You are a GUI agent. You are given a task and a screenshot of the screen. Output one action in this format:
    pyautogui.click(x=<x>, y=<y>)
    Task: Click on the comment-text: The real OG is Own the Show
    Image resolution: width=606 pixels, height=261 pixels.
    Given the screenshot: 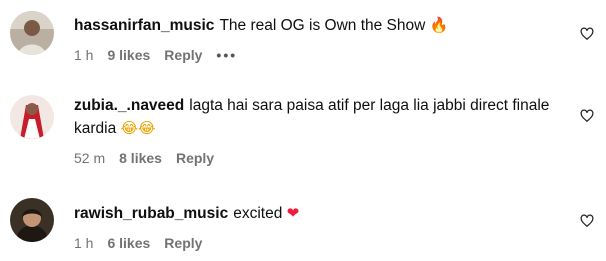 What is the action you would take?
    pyautogui.click(x=322, y=25)
    